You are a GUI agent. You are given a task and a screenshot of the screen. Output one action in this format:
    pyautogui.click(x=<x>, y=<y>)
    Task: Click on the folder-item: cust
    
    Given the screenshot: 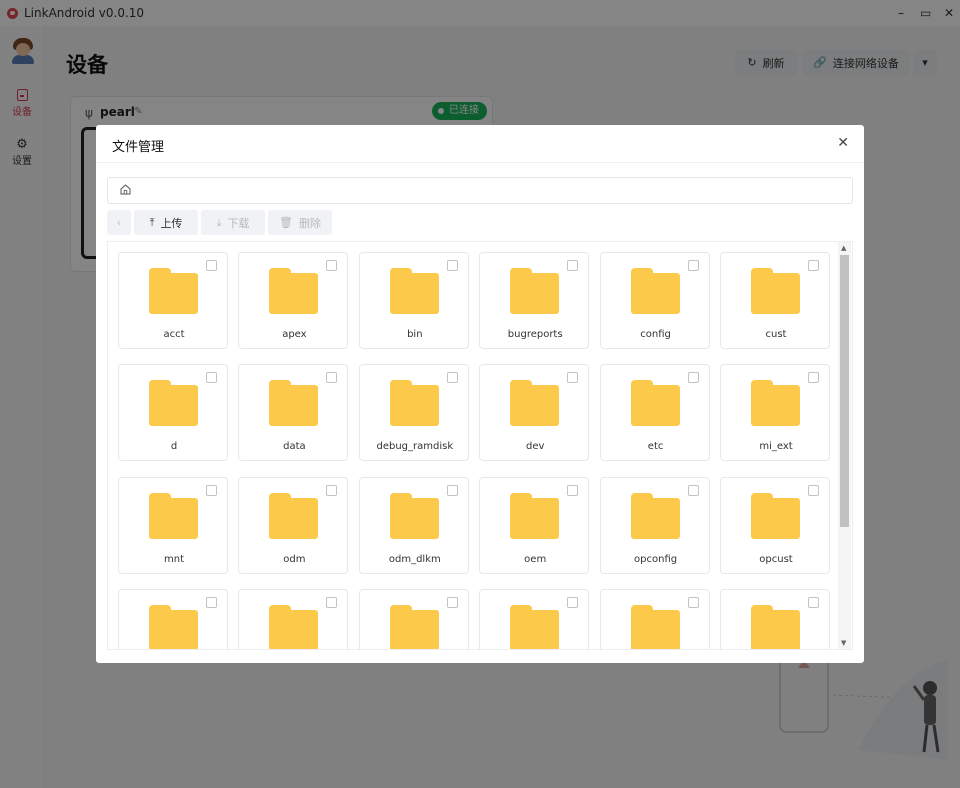 What is the action you would take?
    pyautogui.click(x=775, y=300)
    